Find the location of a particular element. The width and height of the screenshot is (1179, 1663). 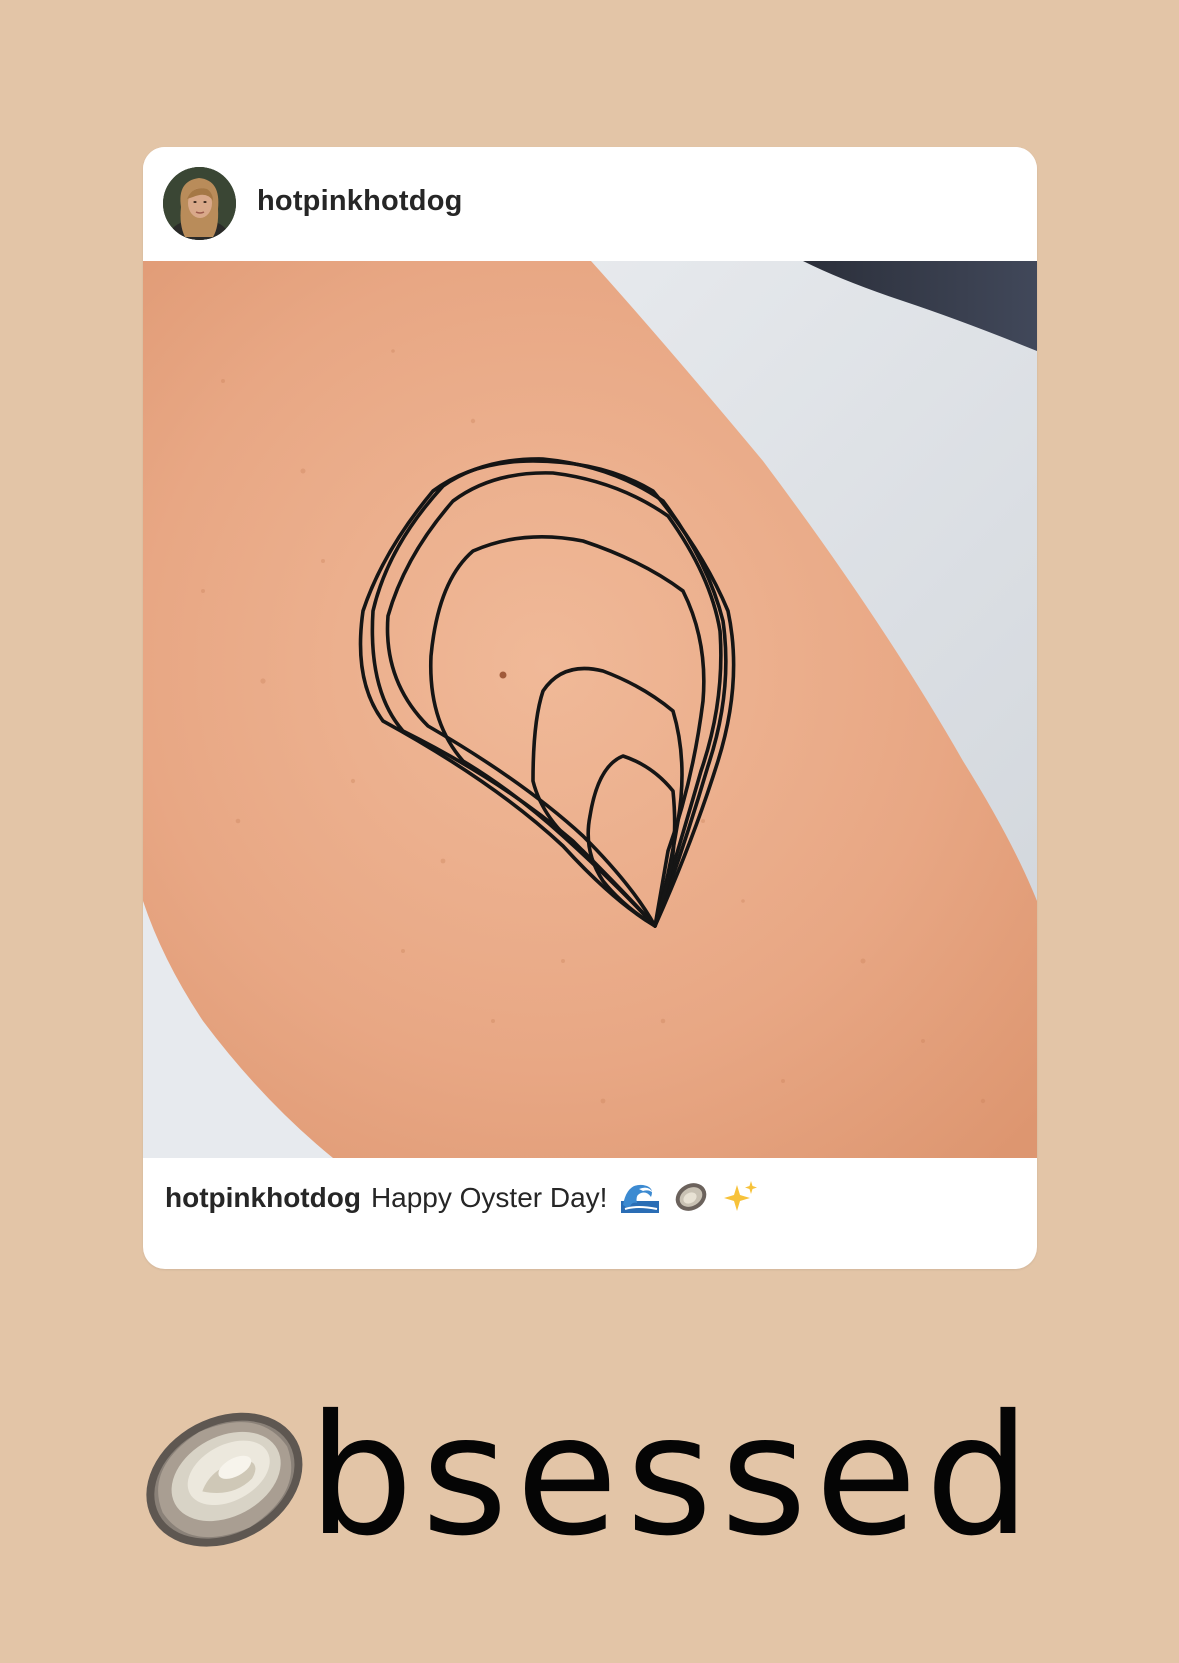

post-username: hotpinkhotdog is located at coordinates (360, 201).